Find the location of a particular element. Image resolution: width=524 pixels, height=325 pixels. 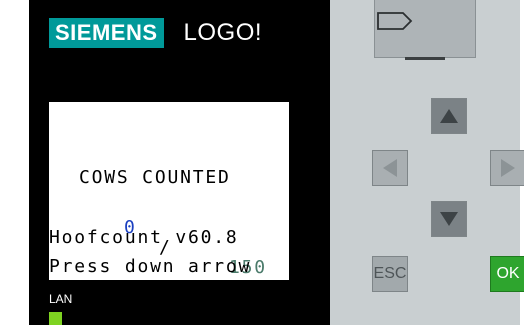

card-slot-lip is located at coordinates (425, 58).